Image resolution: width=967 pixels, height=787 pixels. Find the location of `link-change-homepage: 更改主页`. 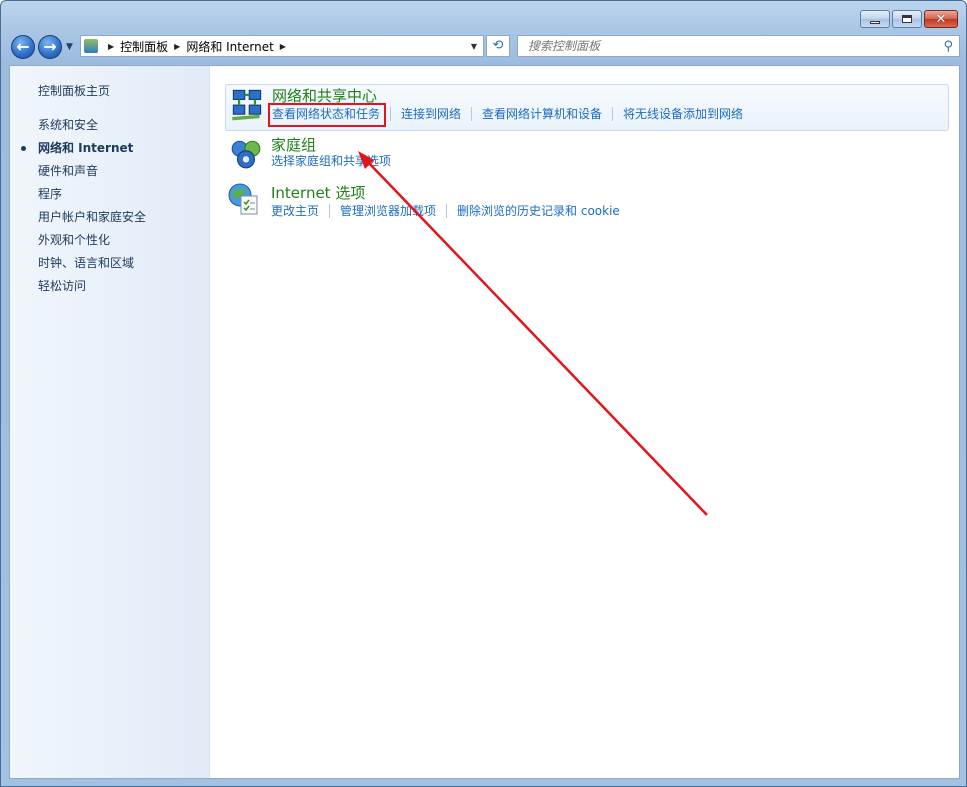

link-change-homepage: 更改主页 is located at coordinates (300, 211).